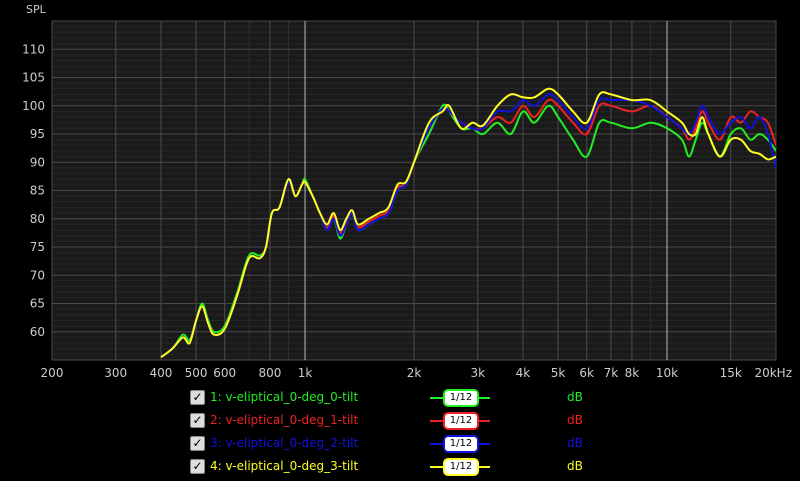  I want to click on x-tick-label: 400, so click(161, 373).